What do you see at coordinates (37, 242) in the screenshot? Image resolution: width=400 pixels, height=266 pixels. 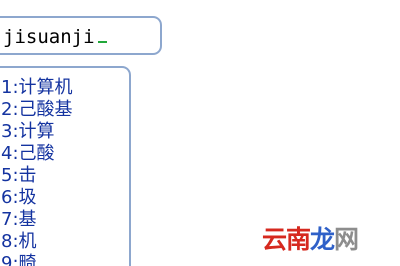 I see `candidate-item: 8:机` at bounding box center [37, 242].